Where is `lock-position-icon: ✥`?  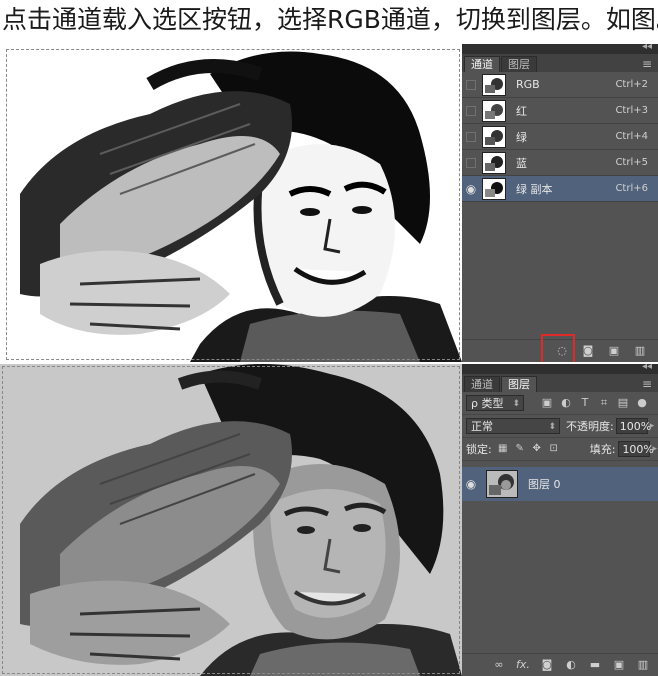
lock-position-icon: ✥ is located at coordinates (537, 449).